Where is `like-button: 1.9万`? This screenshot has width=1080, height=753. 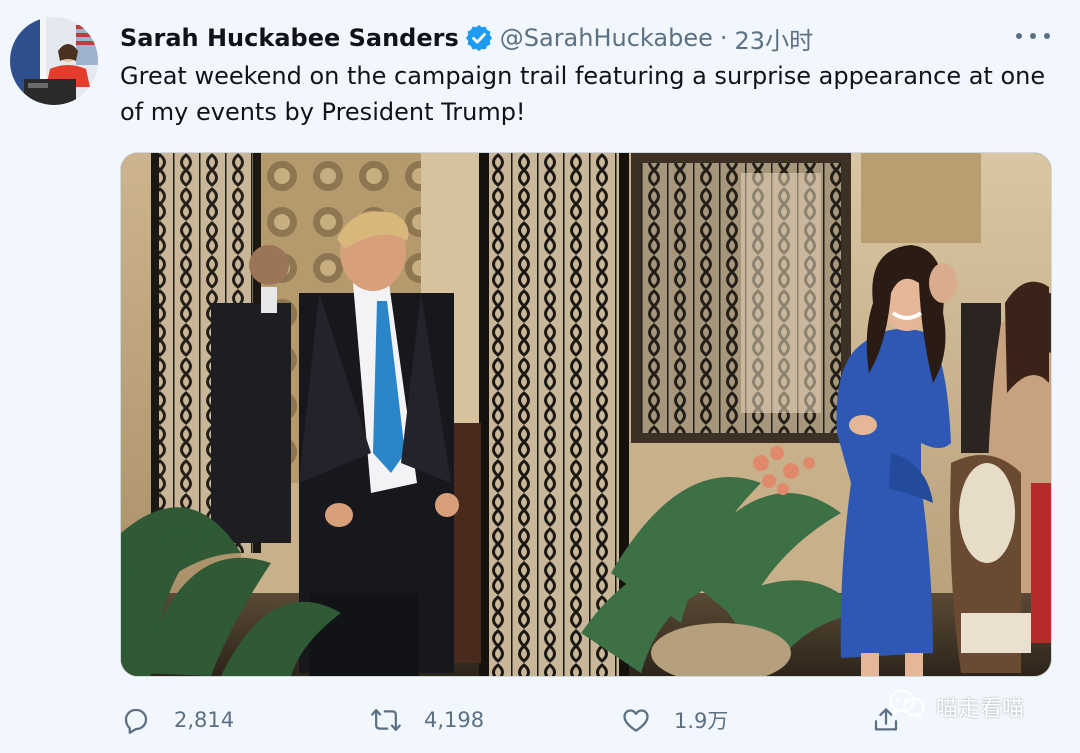
like-button: 1.9万 is located at coordinates (674, 720).